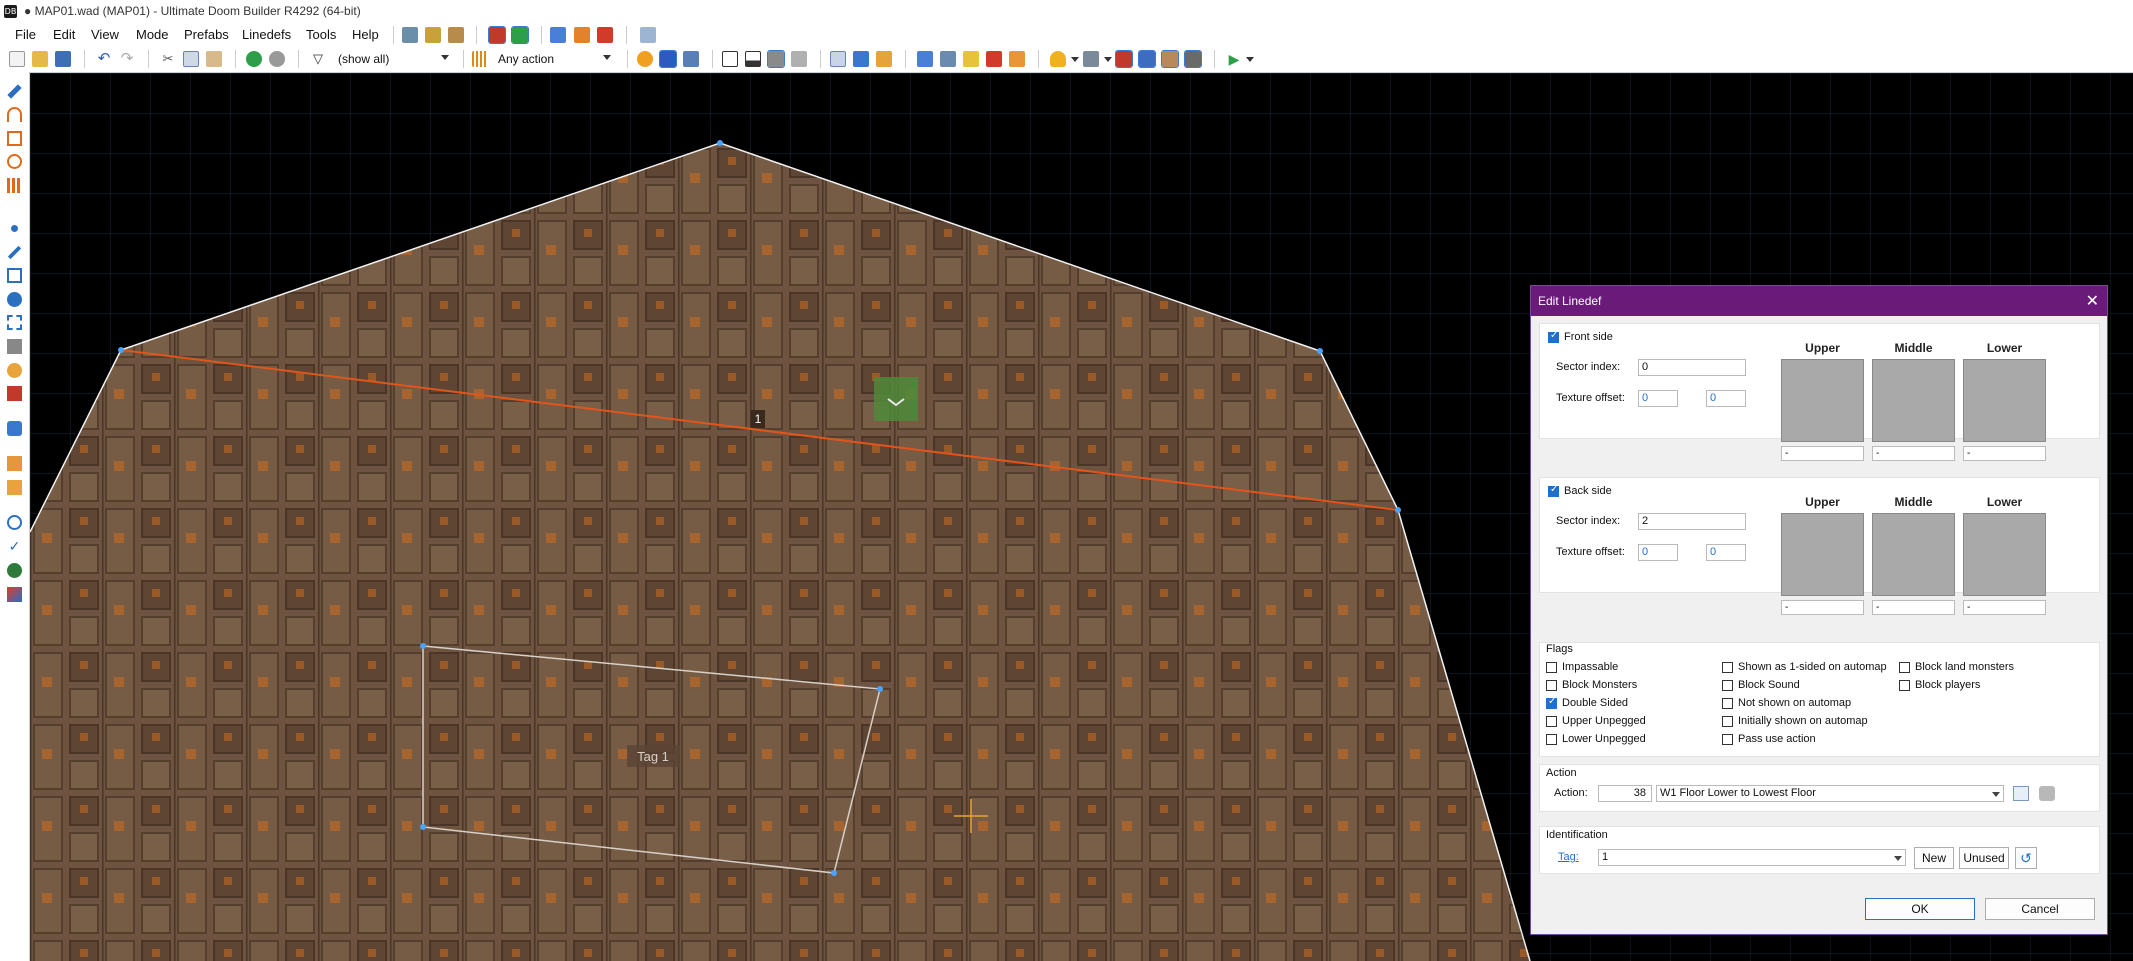 The width and height of the screenshot is (2133, 961). Describe the element at coordinates (1984, 858) in the screenshot. I see `unused-tag-button: Unused` at that location.